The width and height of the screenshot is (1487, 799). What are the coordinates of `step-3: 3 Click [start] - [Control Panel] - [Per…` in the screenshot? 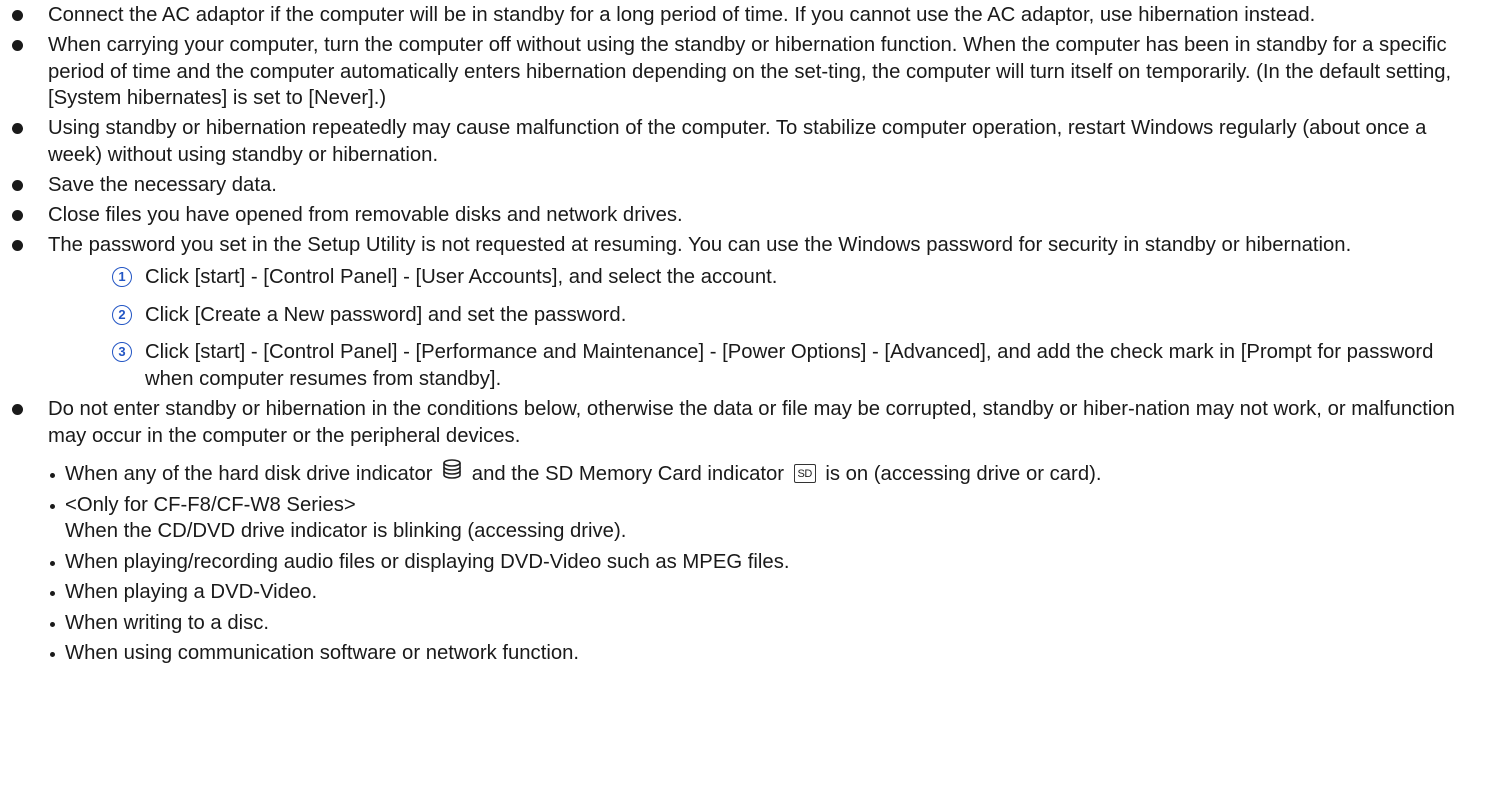 It's located at (743, 365).